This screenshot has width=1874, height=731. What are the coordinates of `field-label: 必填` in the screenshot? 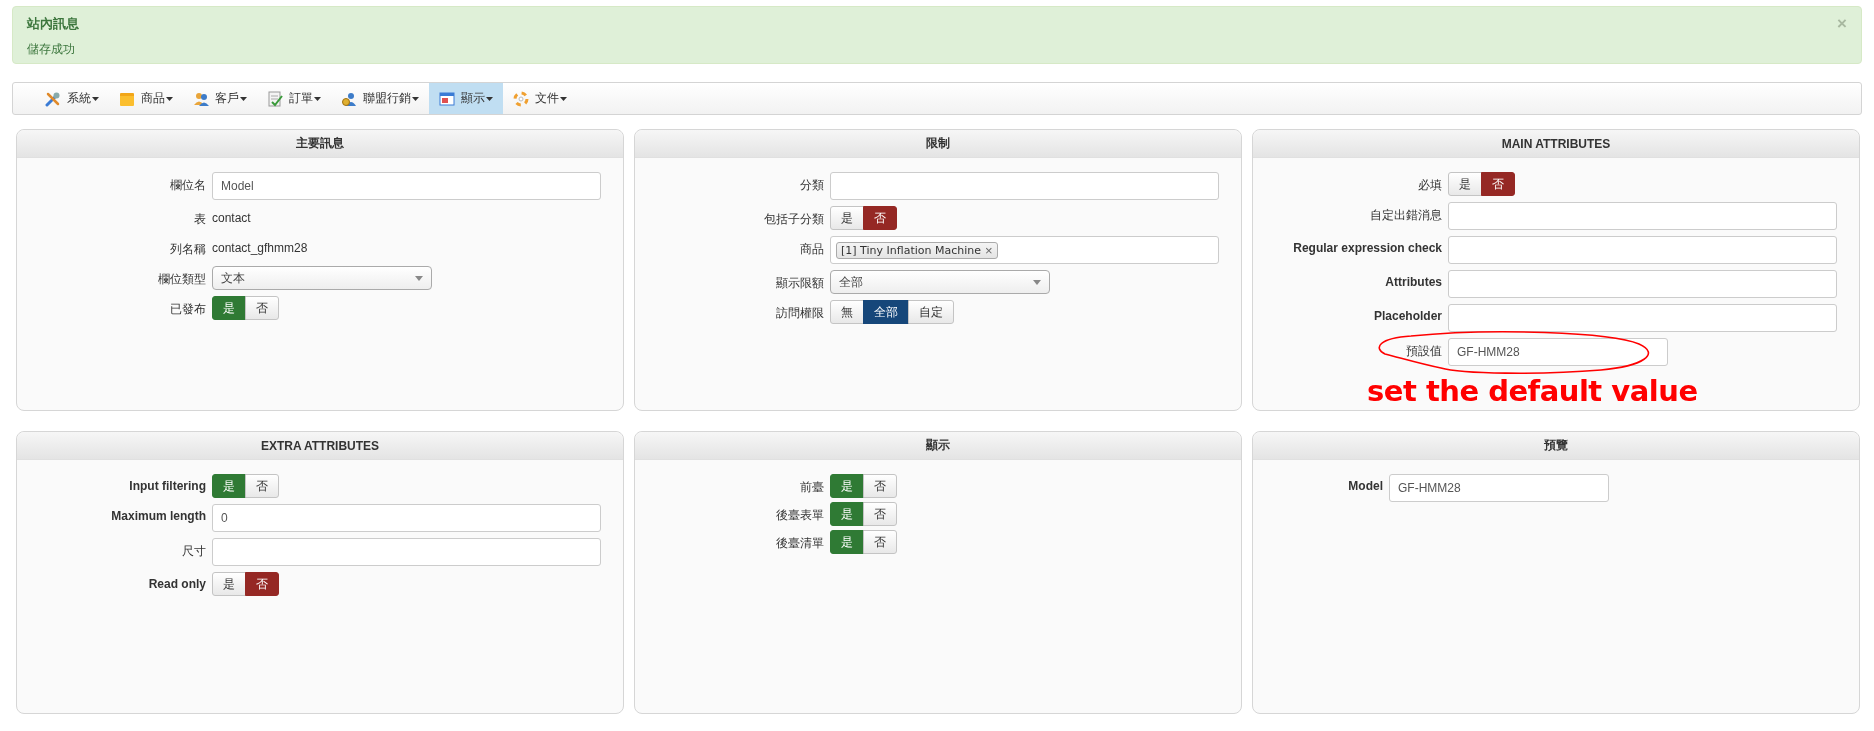 It's located at (1430, 185).